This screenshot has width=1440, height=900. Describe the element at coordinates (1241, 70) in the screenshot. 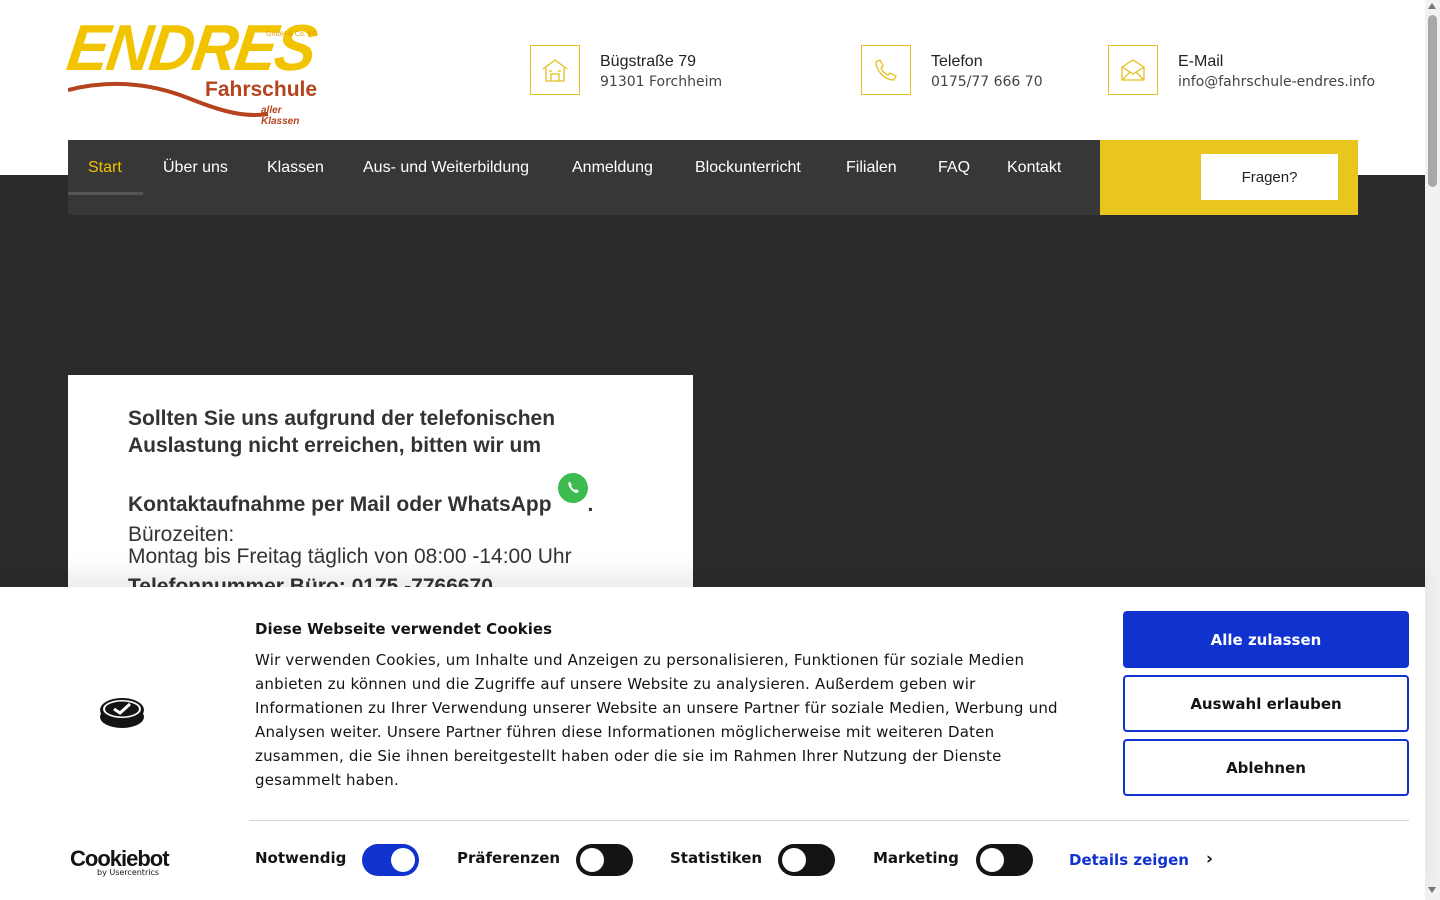

I see `contact-email: E-Mail info@fahrschule-endres.info` at that location.